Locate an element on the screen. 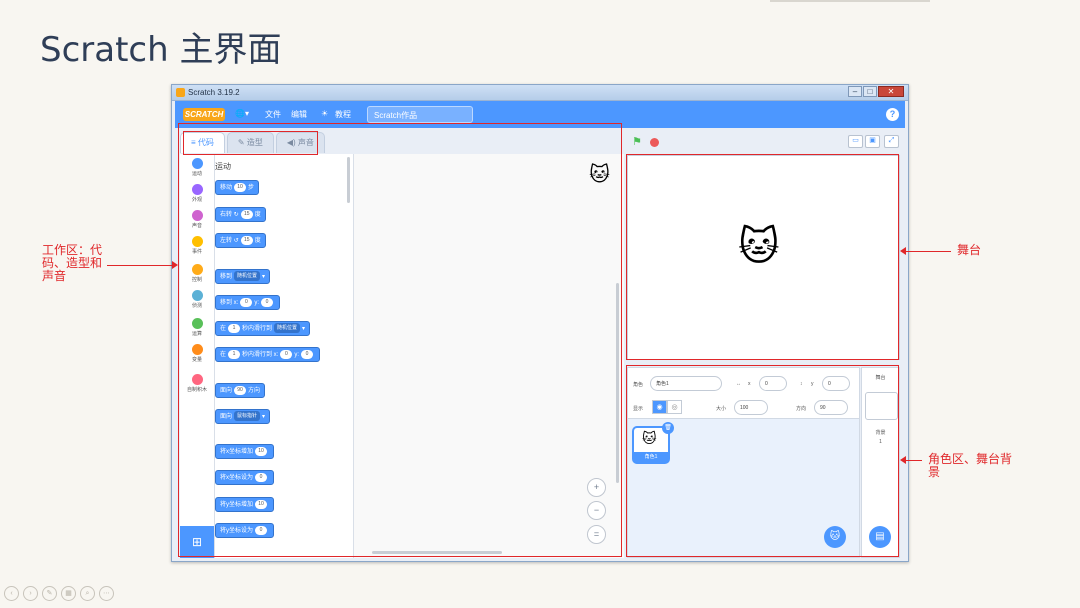 The width and height of the screenshot is (1080, 608). stage-highlight-box is located at coordinates (762, 257).